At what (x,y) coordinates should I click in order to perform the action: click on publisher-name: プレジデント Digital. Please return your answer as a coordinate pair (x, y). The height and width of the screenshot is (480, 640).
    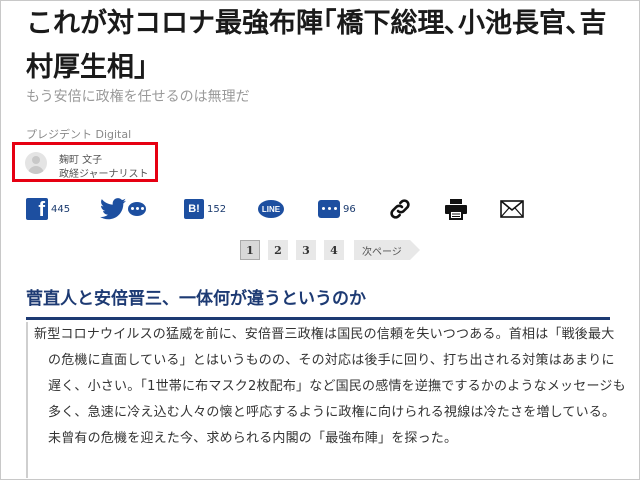
    Looking at the image, I should click on (78, 134).